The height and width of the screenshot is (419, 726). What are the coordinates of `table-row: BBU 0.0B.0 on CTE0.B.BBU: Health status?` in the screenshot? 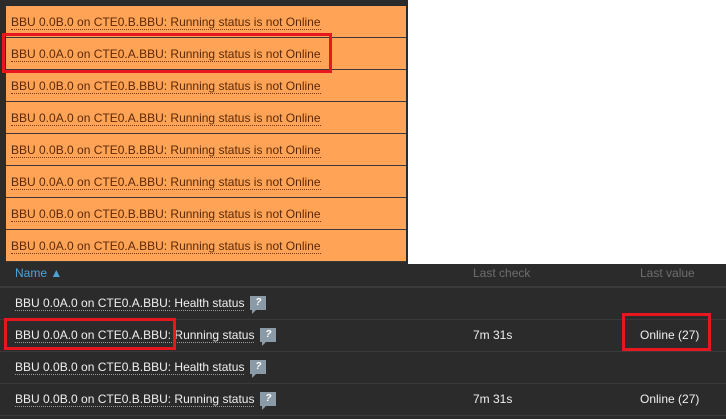 It's located at (363, 368).